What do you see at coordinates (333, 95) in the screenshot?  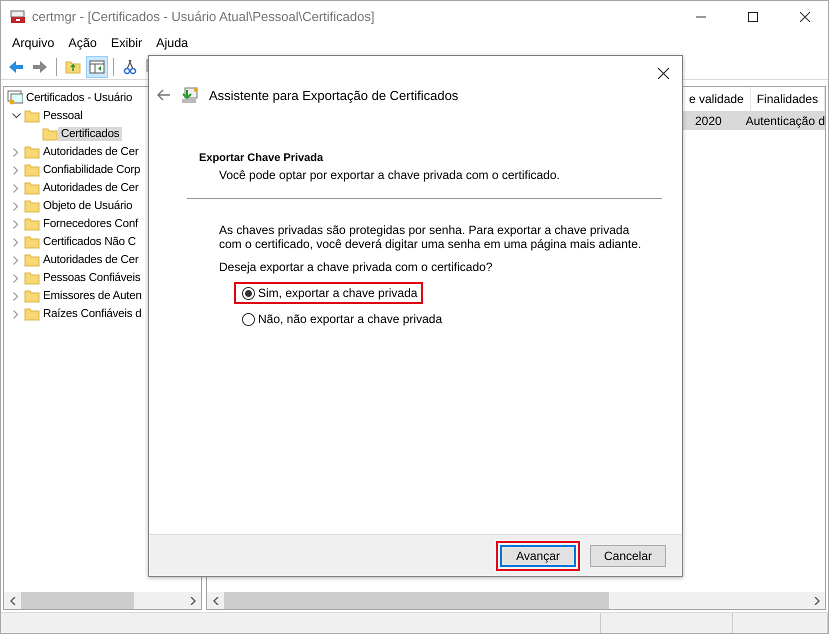 I see `dialog-title: Assistente para Exportação de Certificados` at bounding box center [333, 95].